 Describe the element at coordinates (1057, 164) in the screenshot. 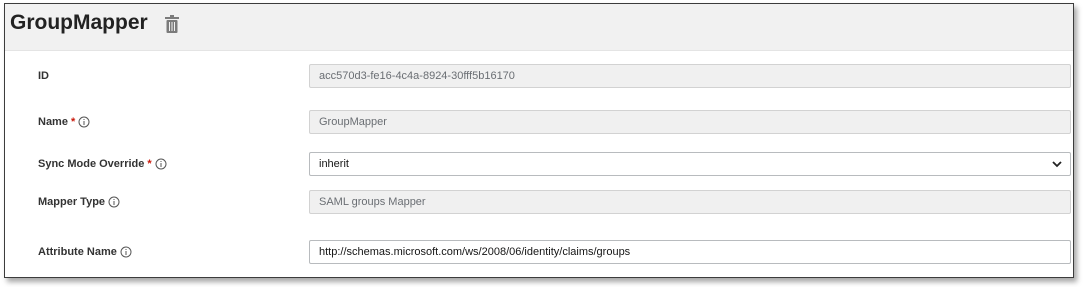

I see `chevron-down-icon` at that location.